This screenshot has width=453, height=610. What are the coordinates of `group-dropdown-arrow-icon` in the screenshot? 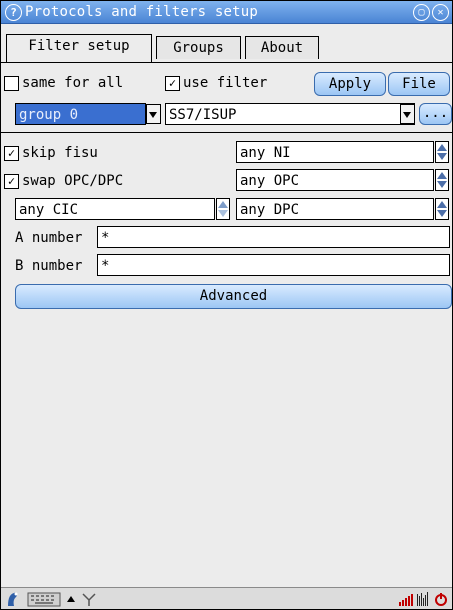 It's located at (153, 114).